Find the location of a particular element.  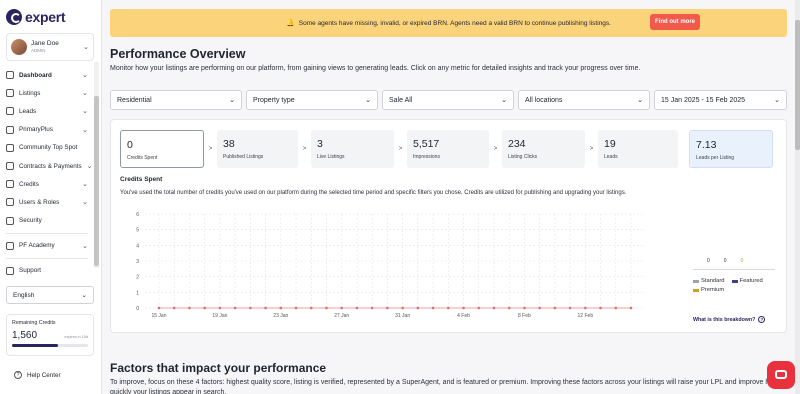

y-tick-label: 4 is located at coordinates (137, 246).